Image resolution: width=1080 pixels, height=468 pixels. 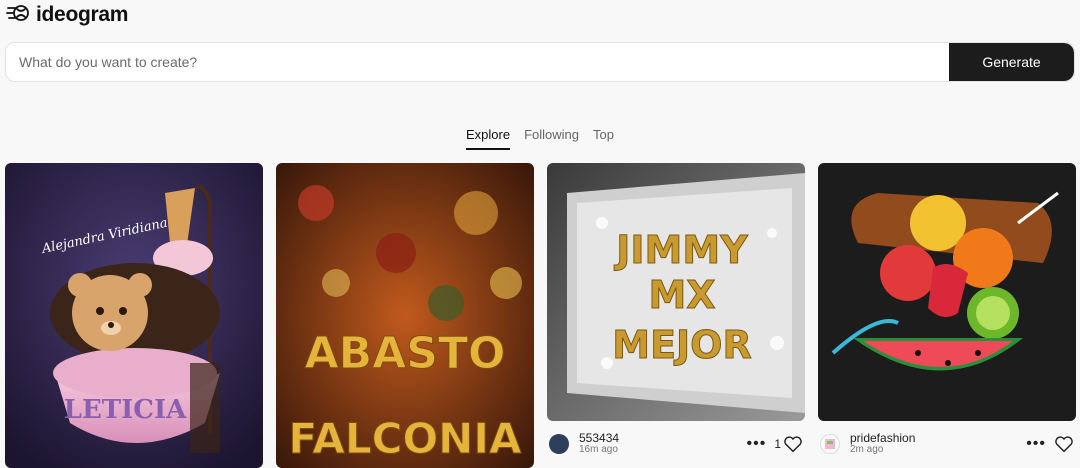 I want to click on tab-top: Top, so click(x=603, y=138).